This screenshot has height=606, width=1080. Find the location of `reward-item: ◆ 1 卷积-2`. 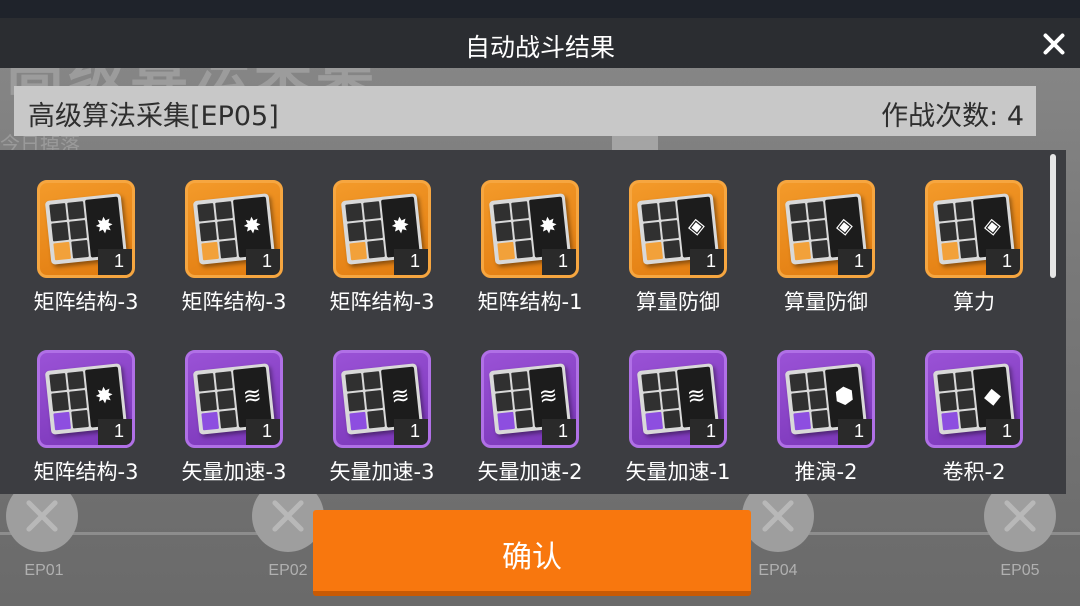

reward-item: ◆ 1 卷积-2 is located at coordinates (974, 425).